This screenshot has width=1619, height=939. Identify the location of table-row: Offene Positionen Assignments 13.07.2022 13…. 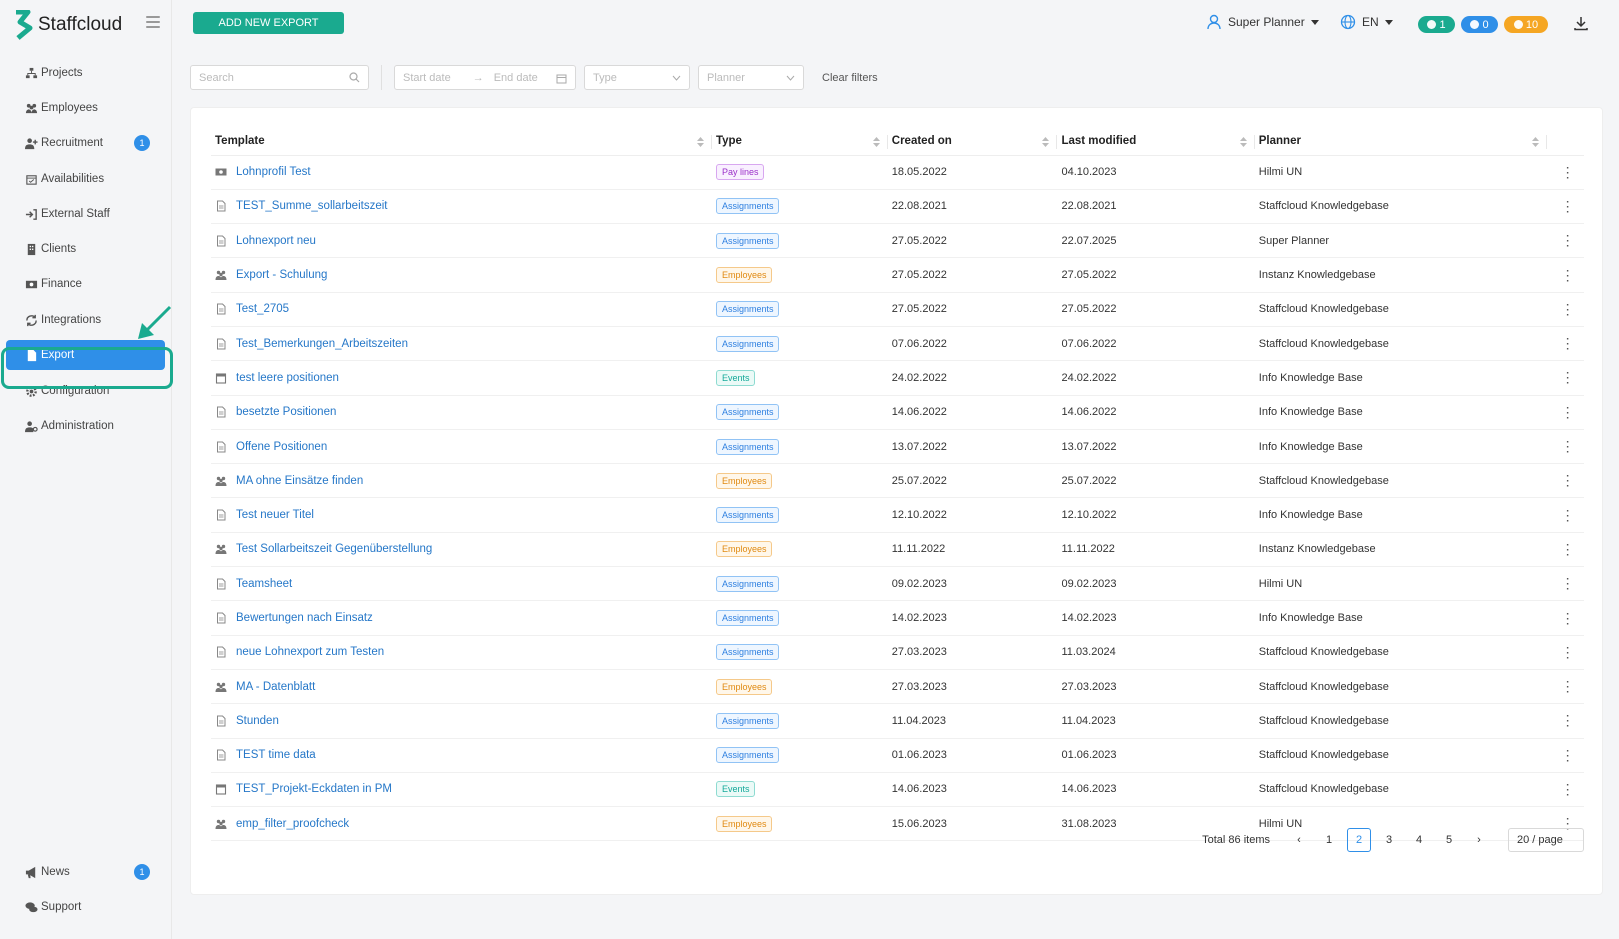
(897, 447).